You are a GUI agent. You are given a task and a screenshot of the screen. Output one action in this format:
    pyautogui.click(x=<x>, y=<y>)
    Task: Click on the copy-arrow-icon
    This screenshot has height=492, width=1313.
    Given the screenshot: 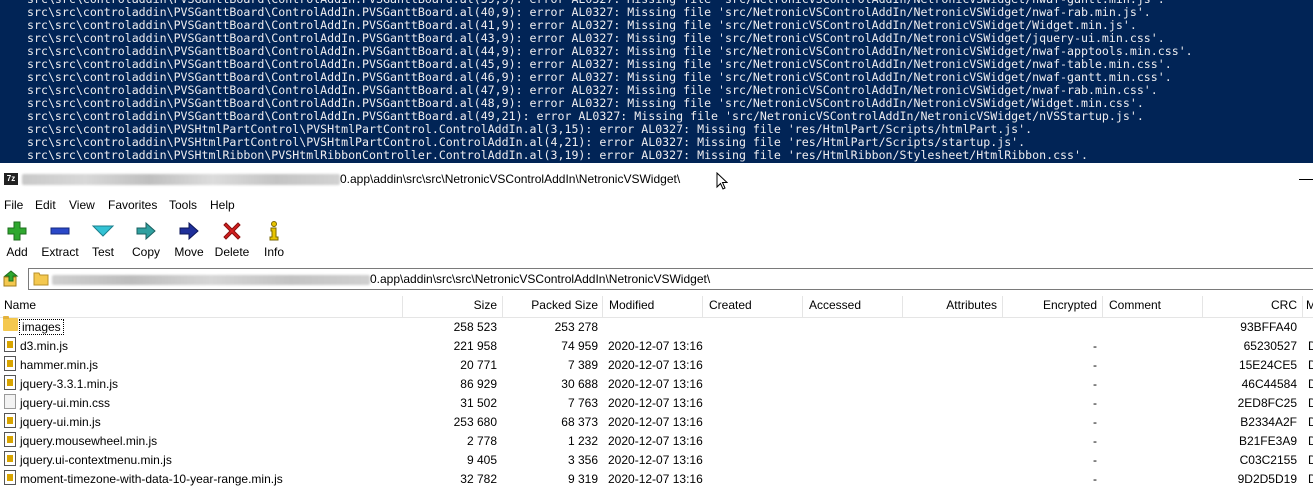 What is the action you would take?
    pyautogui.click(x=146, y=231)
    